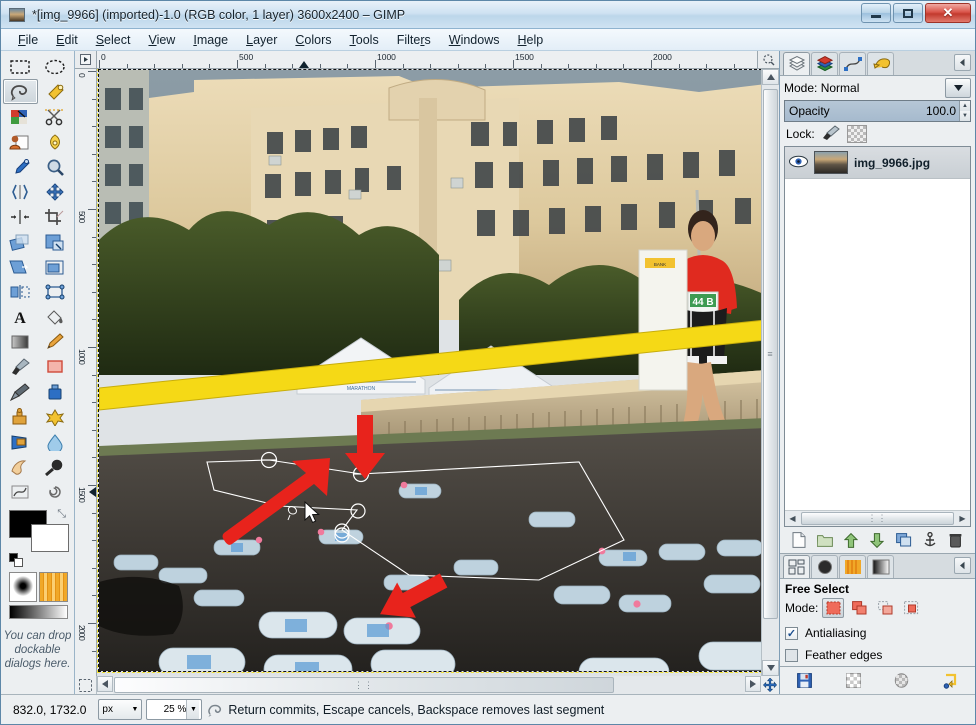 The height and width of the screenshot is (725, 976). I want to click on scroll-right-button, so click(753, 684).